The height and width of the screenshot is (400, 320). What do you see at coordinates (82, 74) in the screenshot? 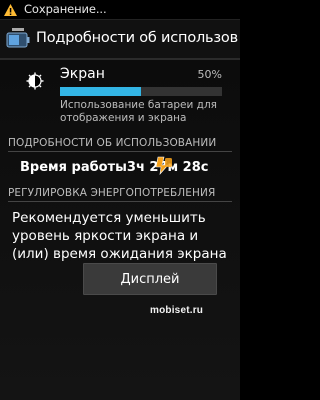
I see `usage-label: Экран` at bounding box center [82, 74].